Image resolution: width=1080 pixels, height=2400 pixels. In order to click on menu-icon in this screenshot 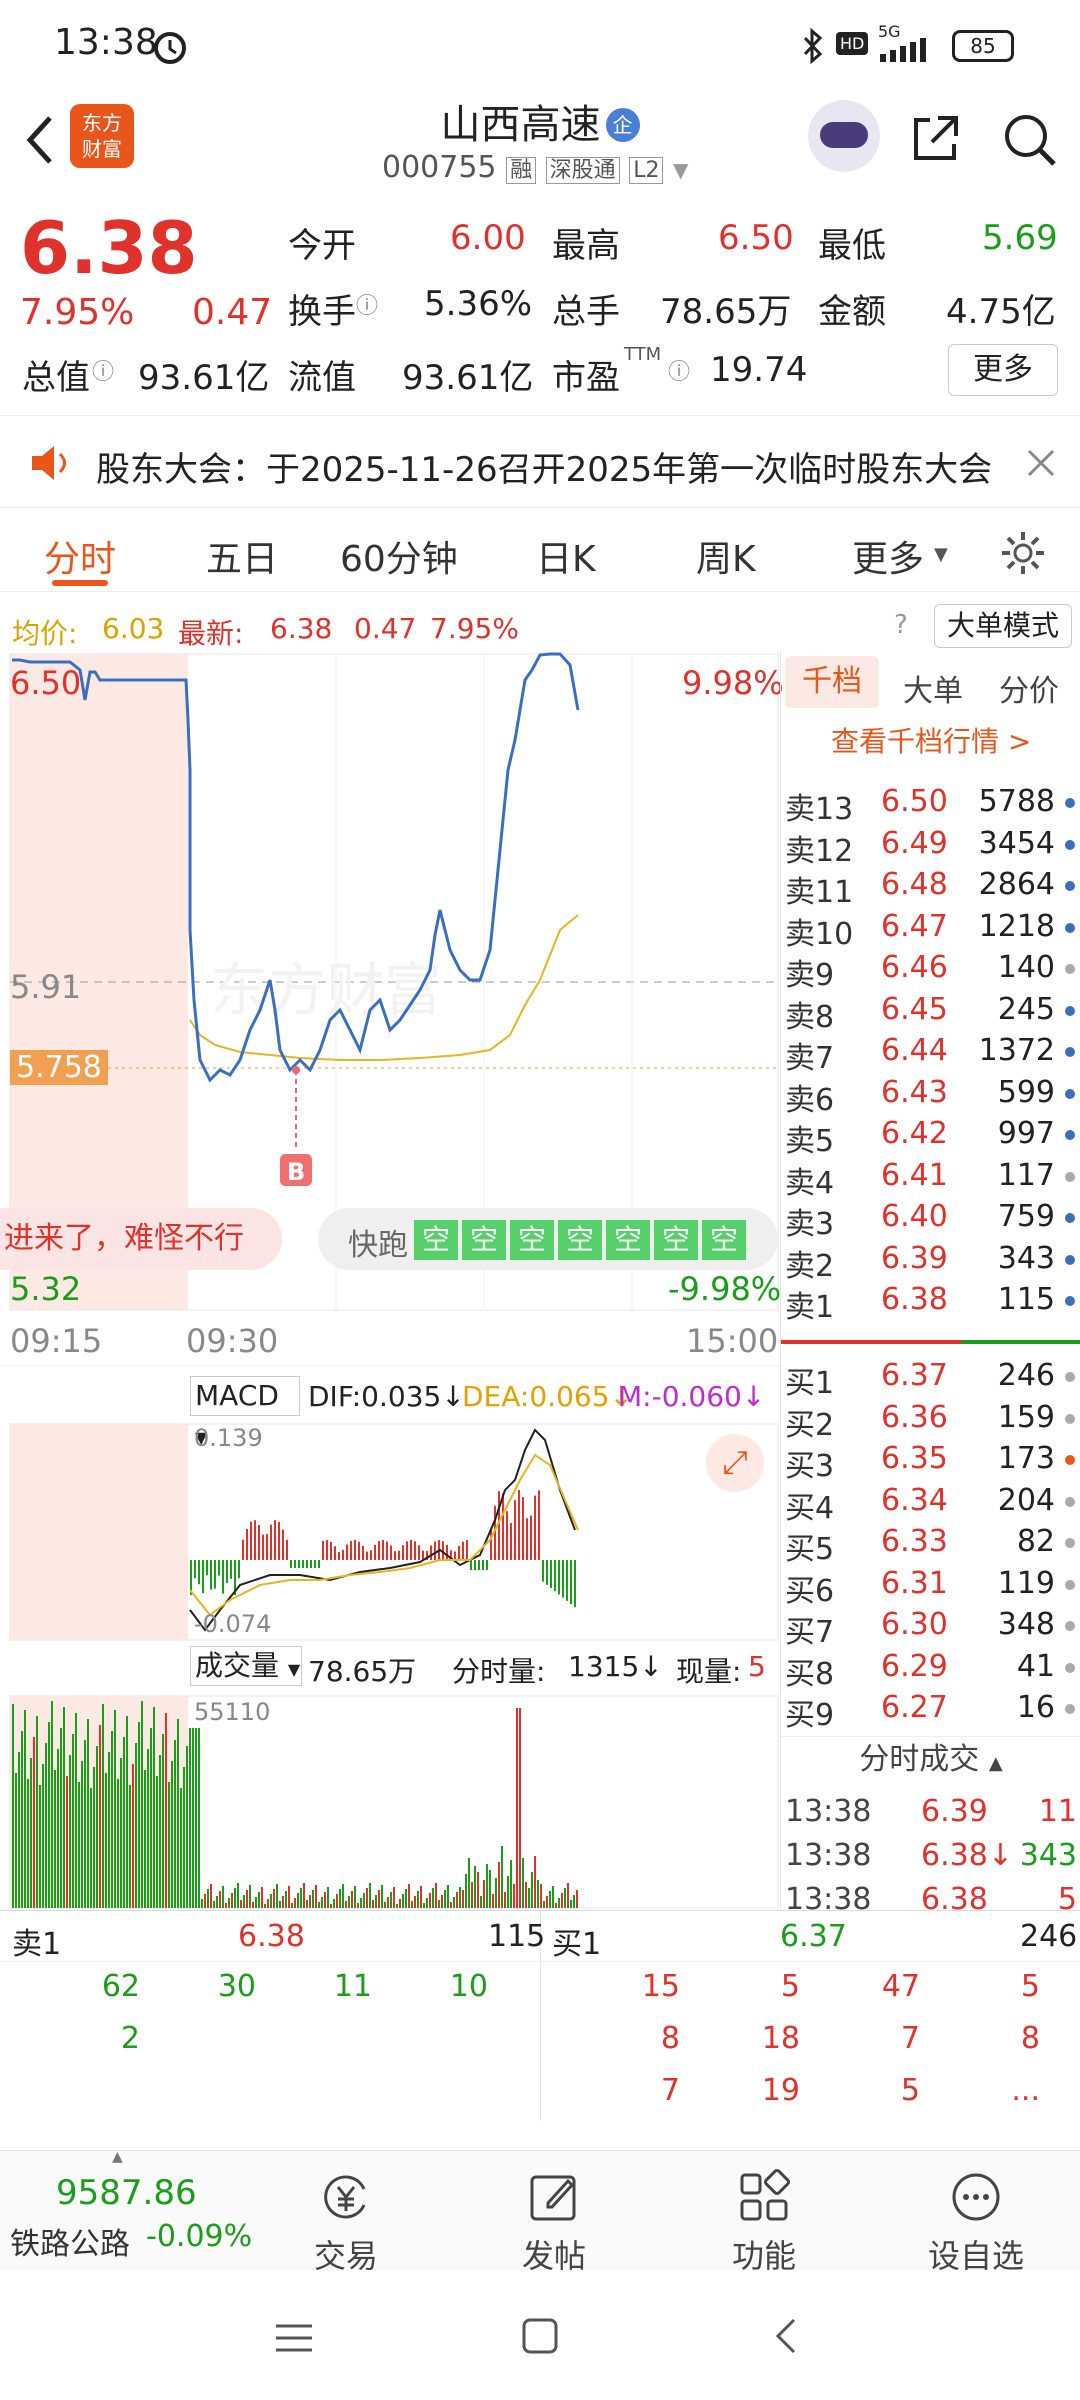, I will do `click(294, 2338)`.